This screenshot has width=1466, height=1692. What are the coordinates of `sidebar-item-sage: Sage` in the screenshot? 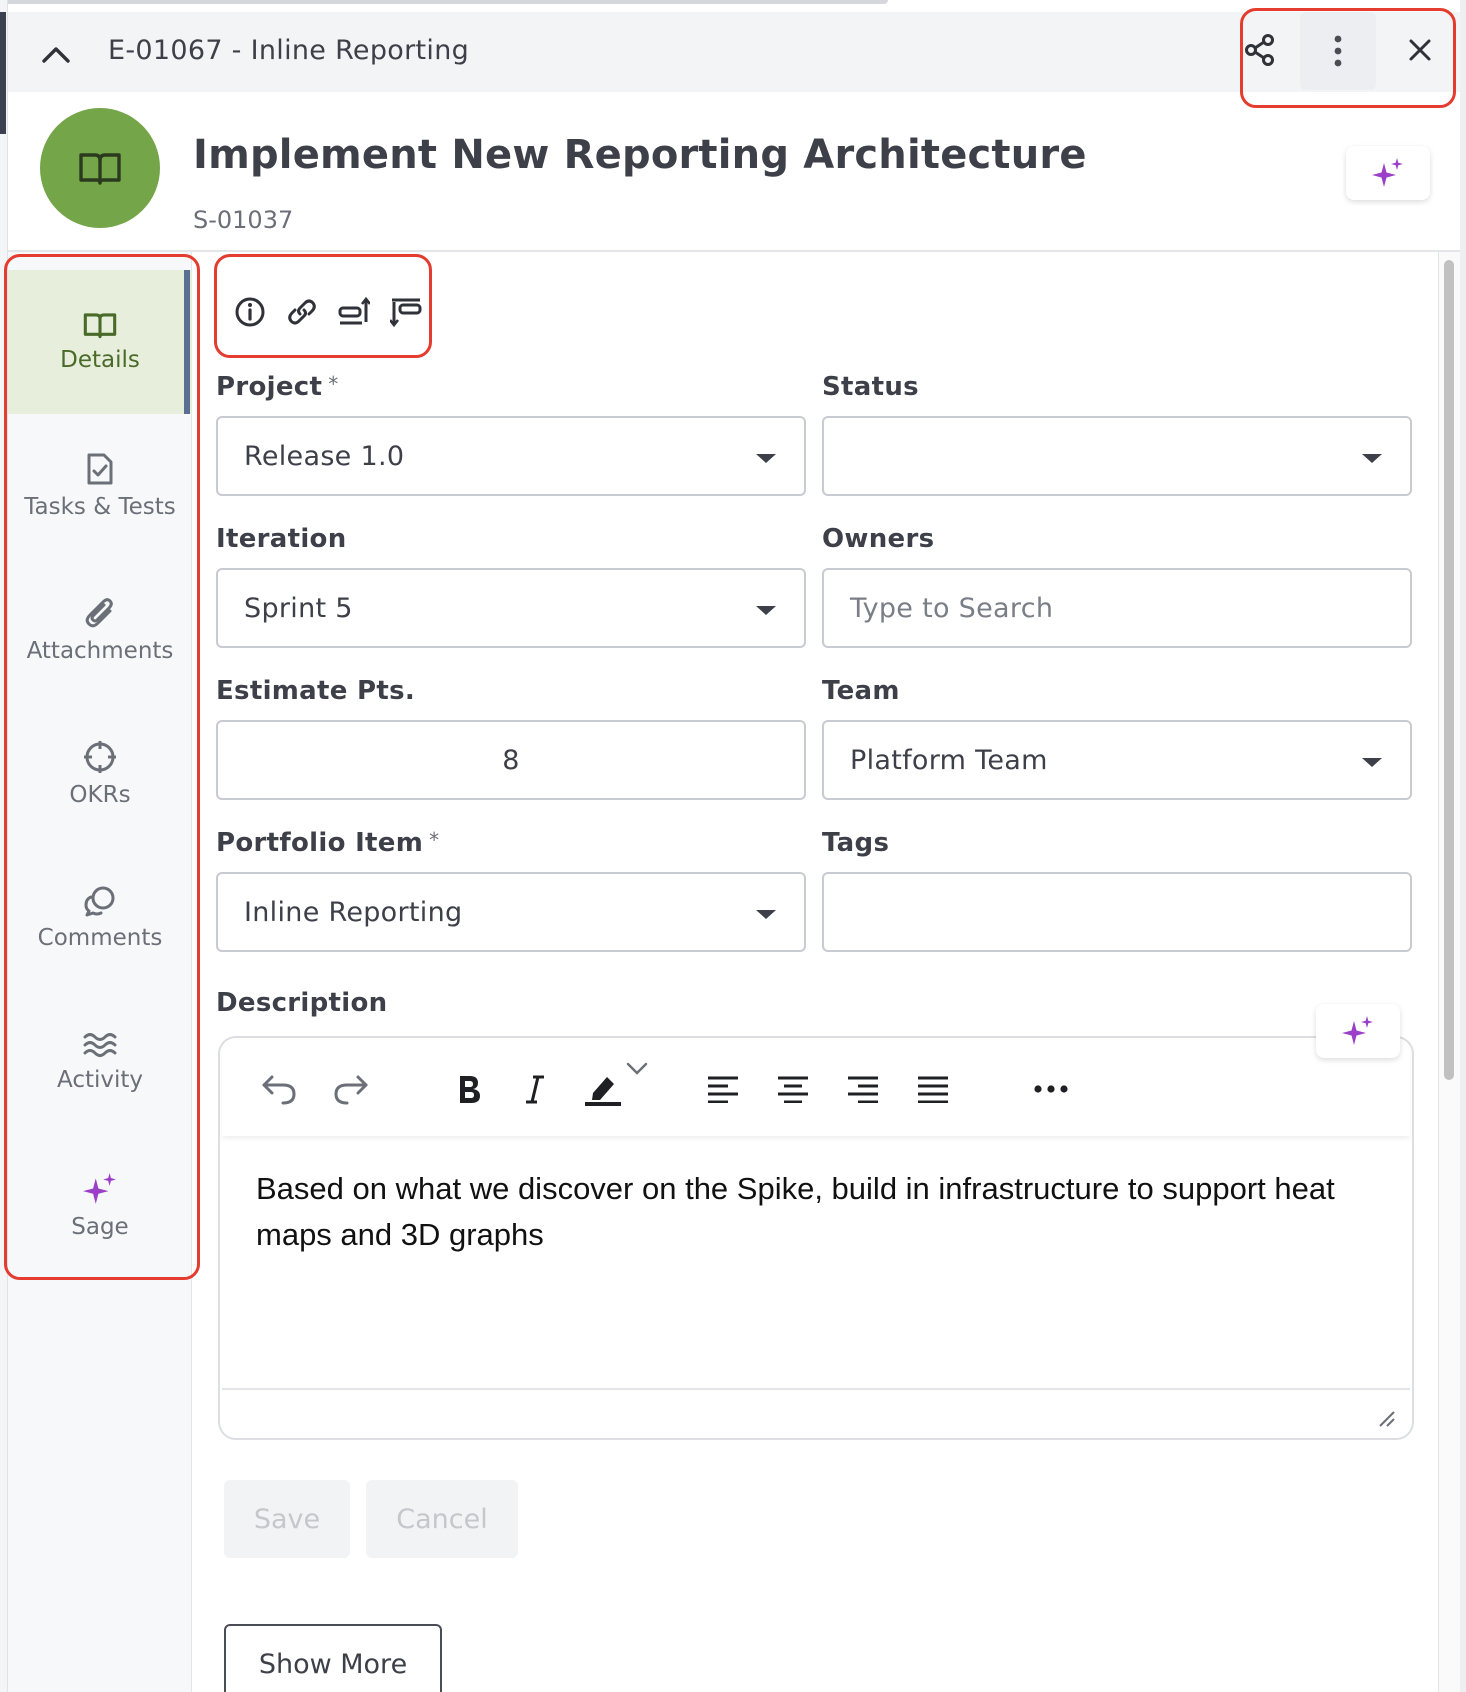 It's located at (100, 1206).